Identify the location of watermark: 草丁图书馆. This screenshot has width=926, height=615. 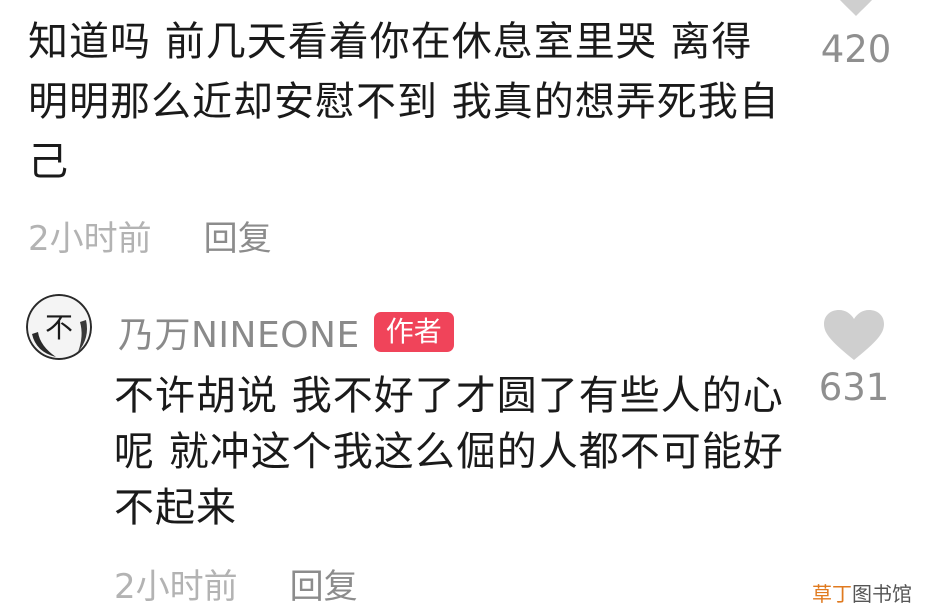
(862, 592).